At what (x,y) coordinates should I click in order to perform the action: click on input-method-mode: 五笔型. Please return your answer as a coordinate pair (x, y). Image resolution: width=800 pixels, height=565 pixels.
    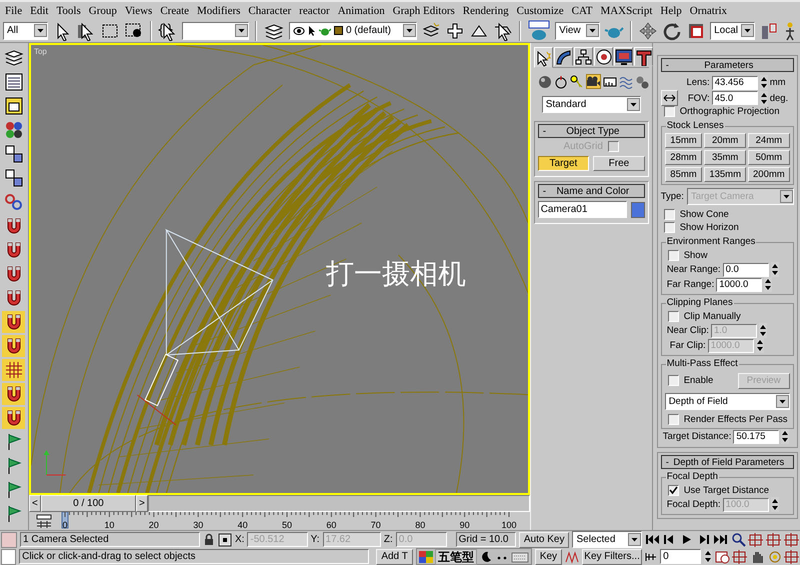
    Looking at the image, I should click on (455, 556).